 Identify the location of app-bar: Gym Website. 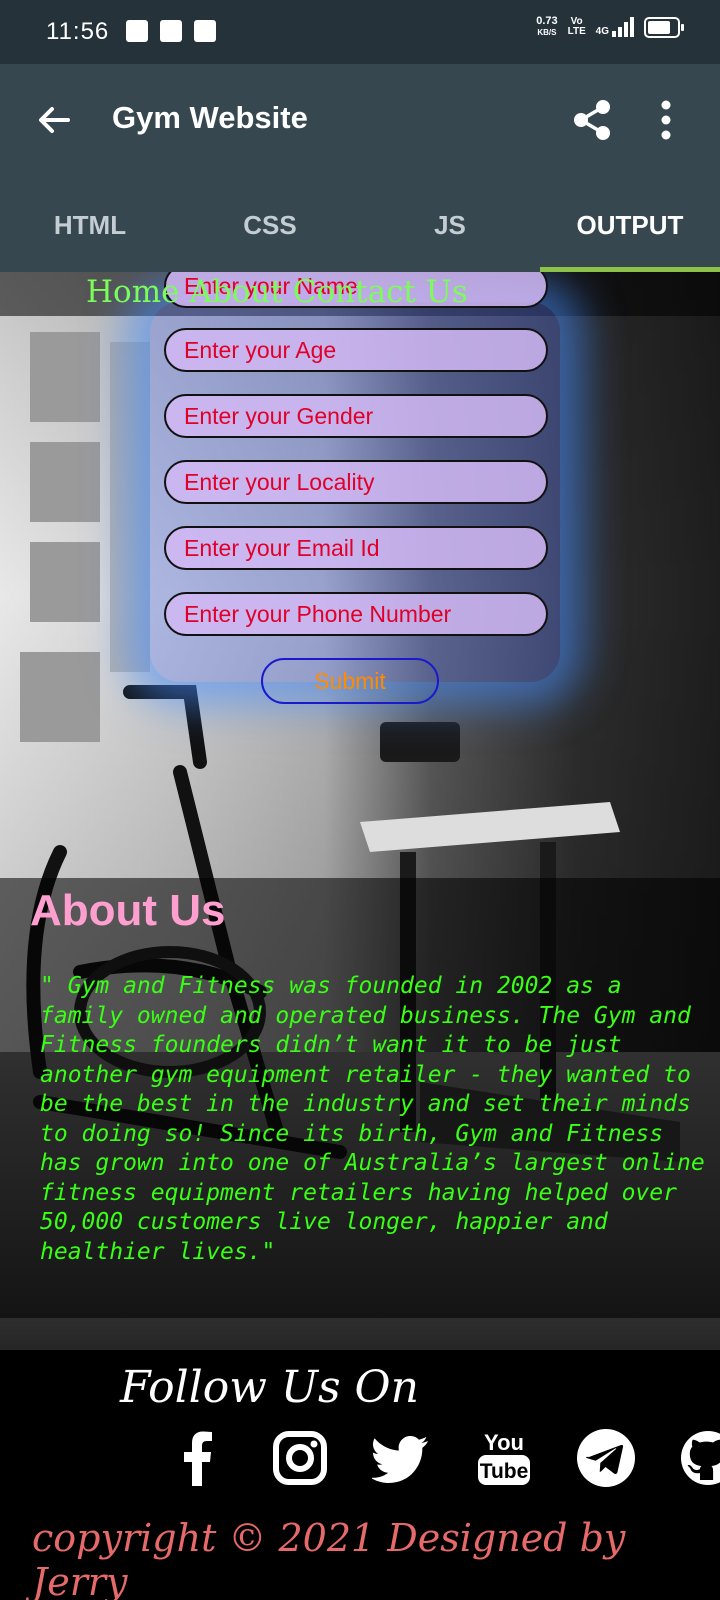
(360, 119).